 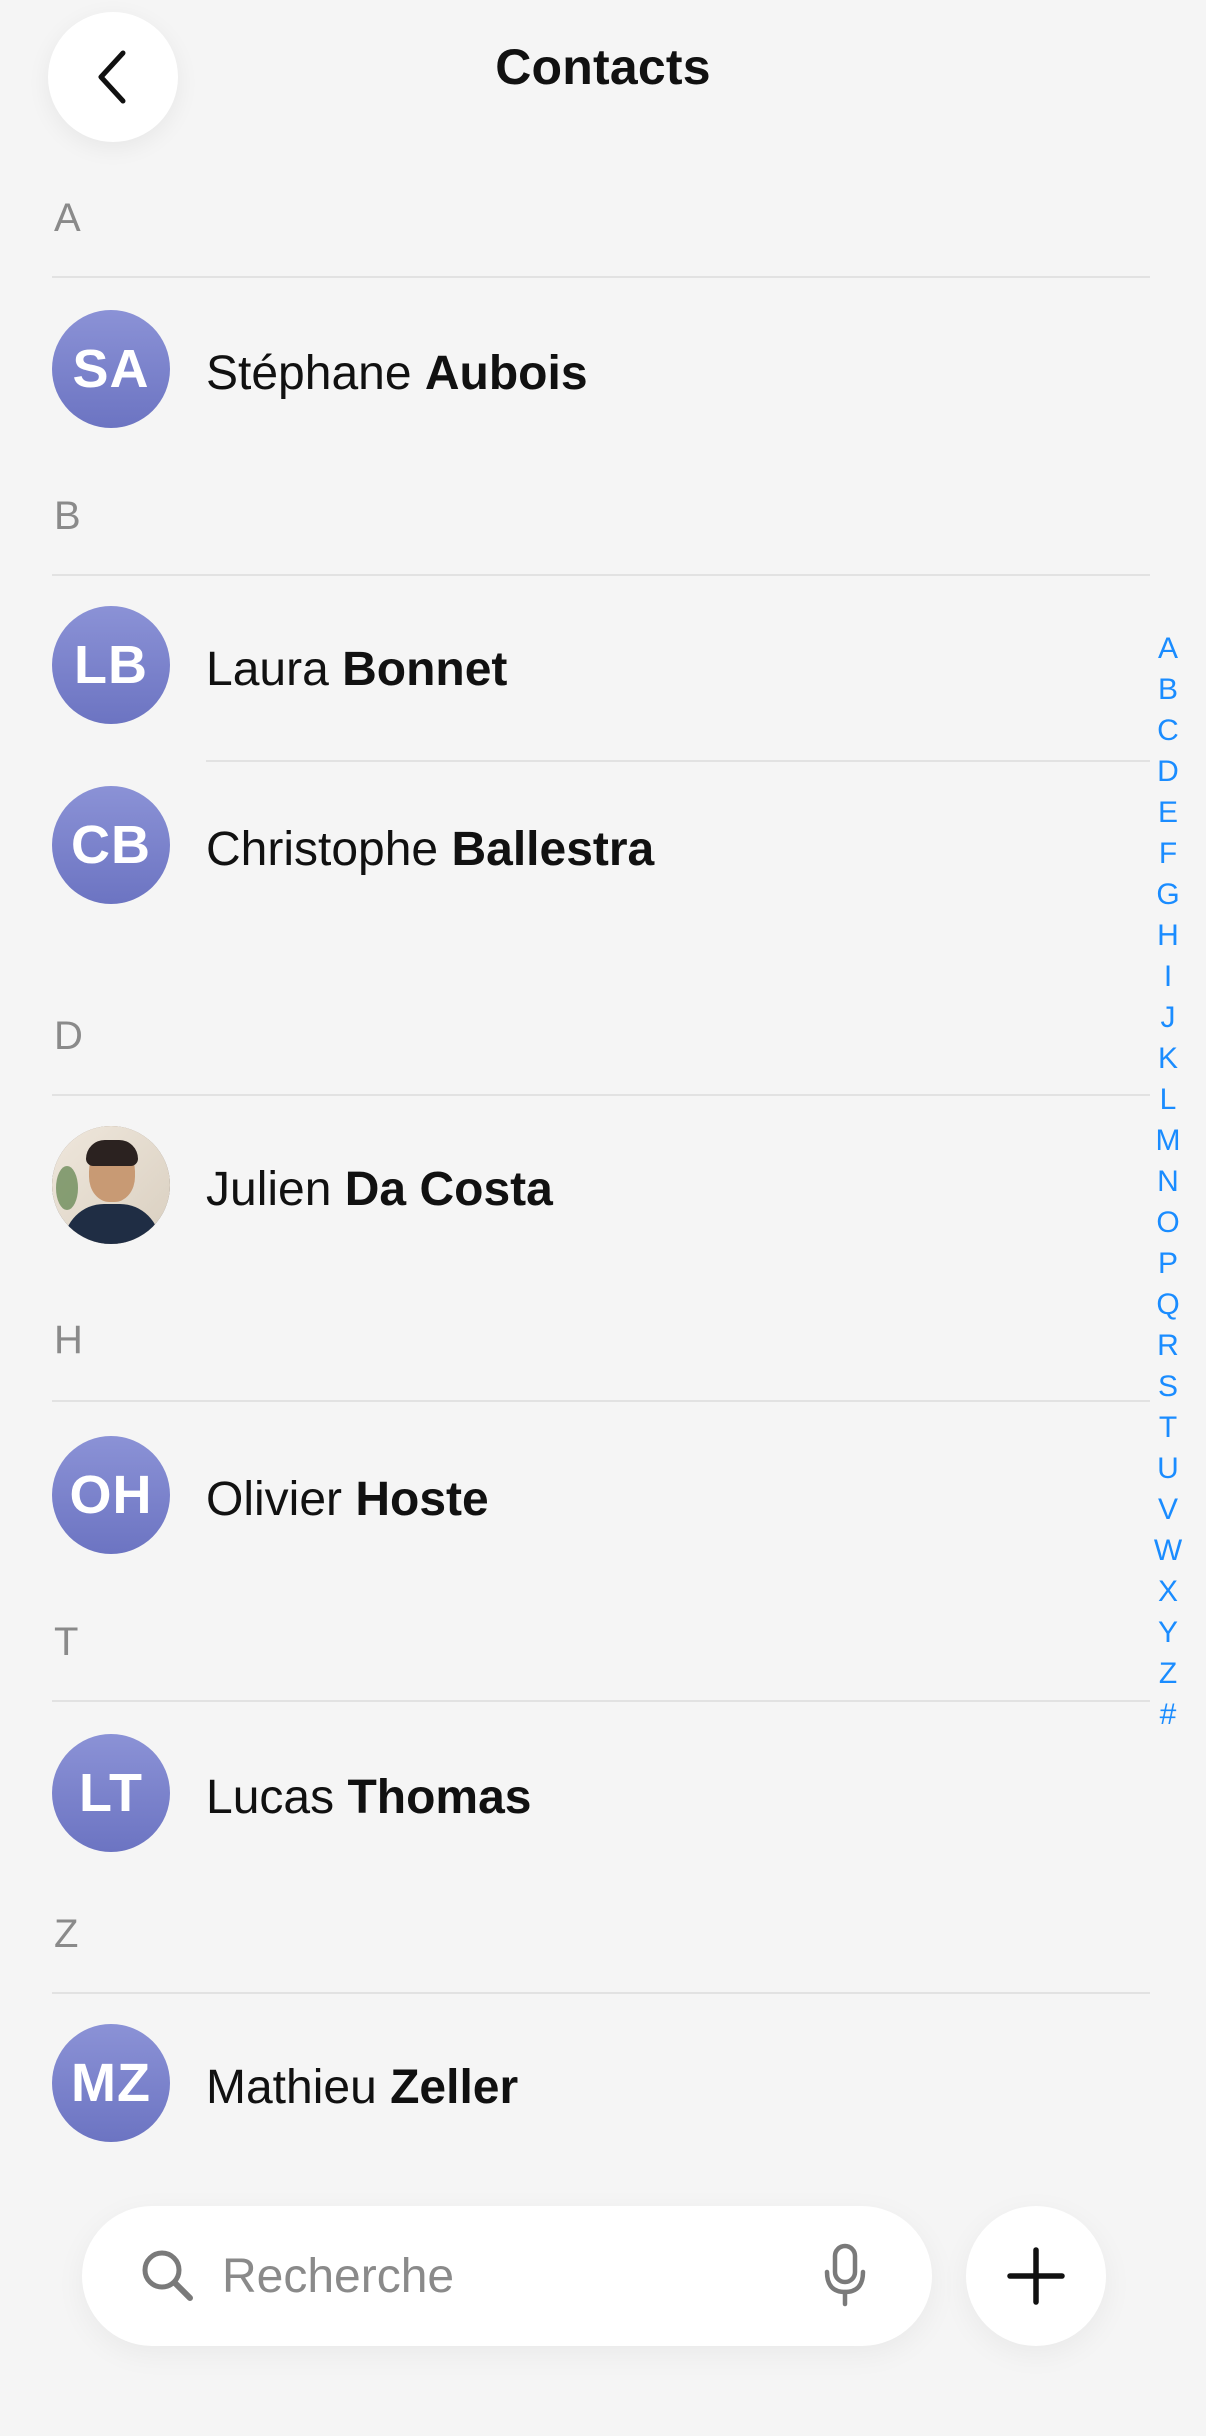 I want to click on search-icon, so click(x=167, y=2275).